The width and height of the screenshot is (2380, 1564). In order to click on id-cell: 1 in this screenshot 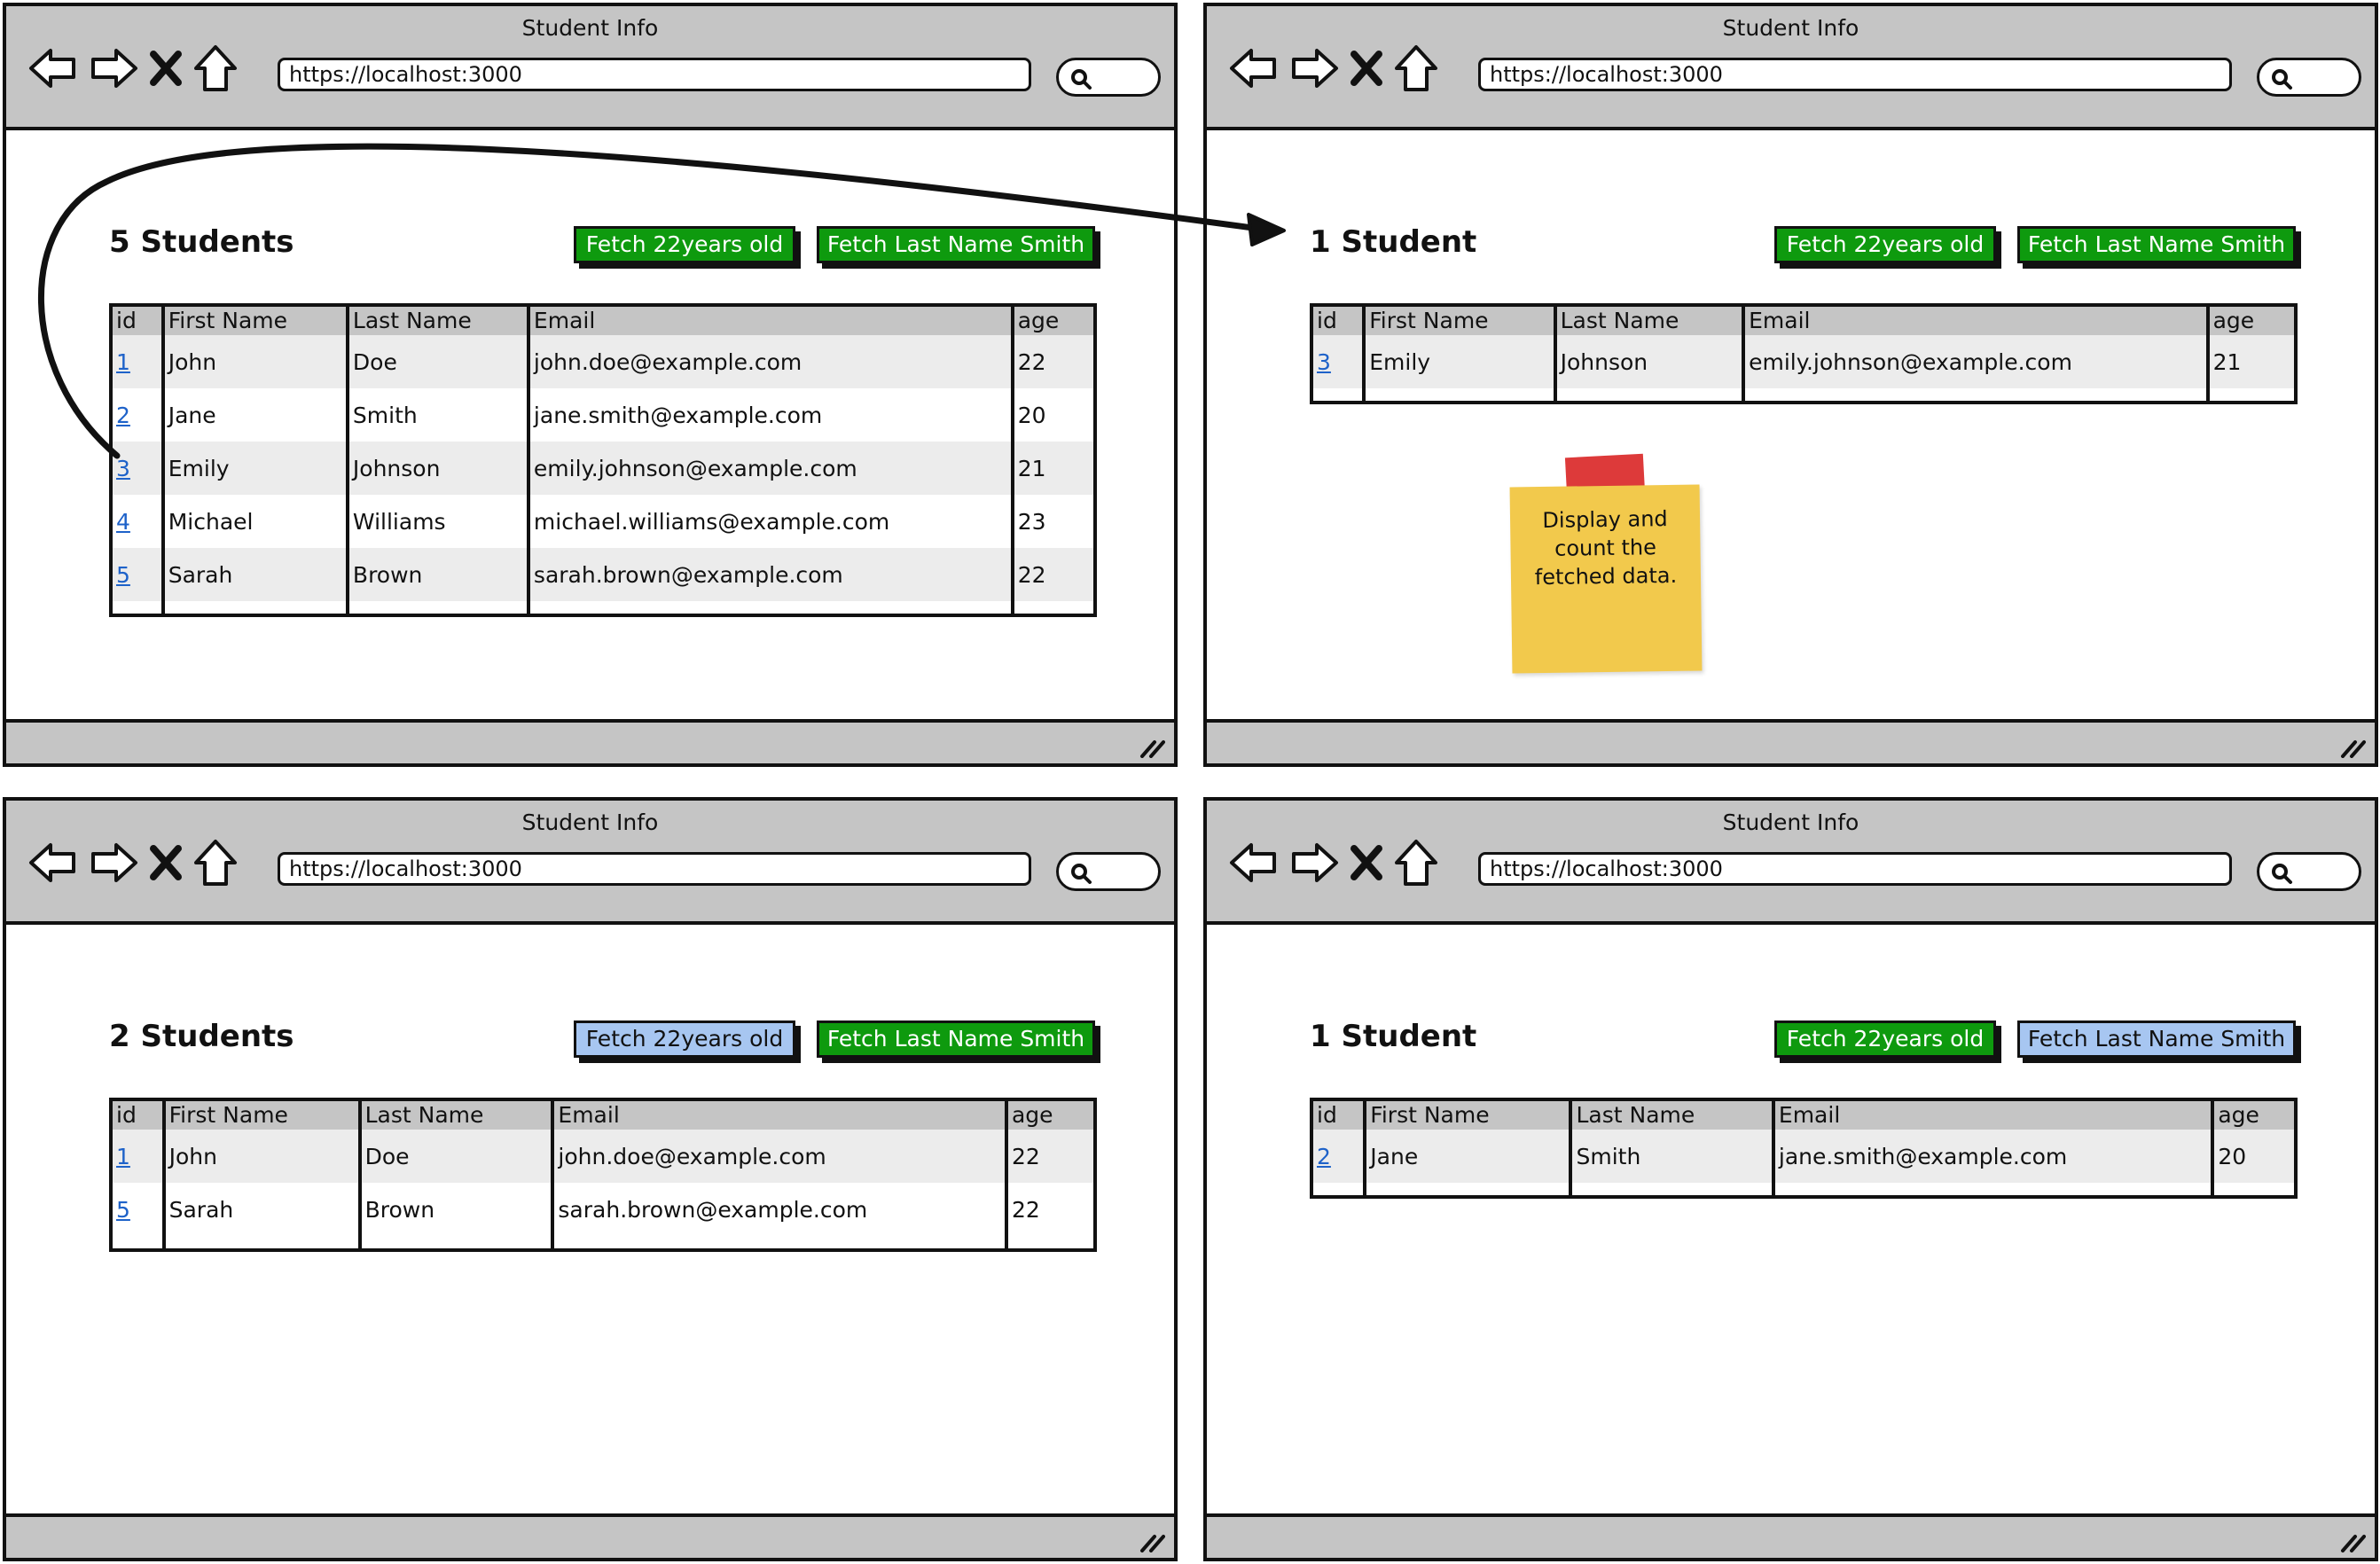, I will do `click(138, 1156)`.